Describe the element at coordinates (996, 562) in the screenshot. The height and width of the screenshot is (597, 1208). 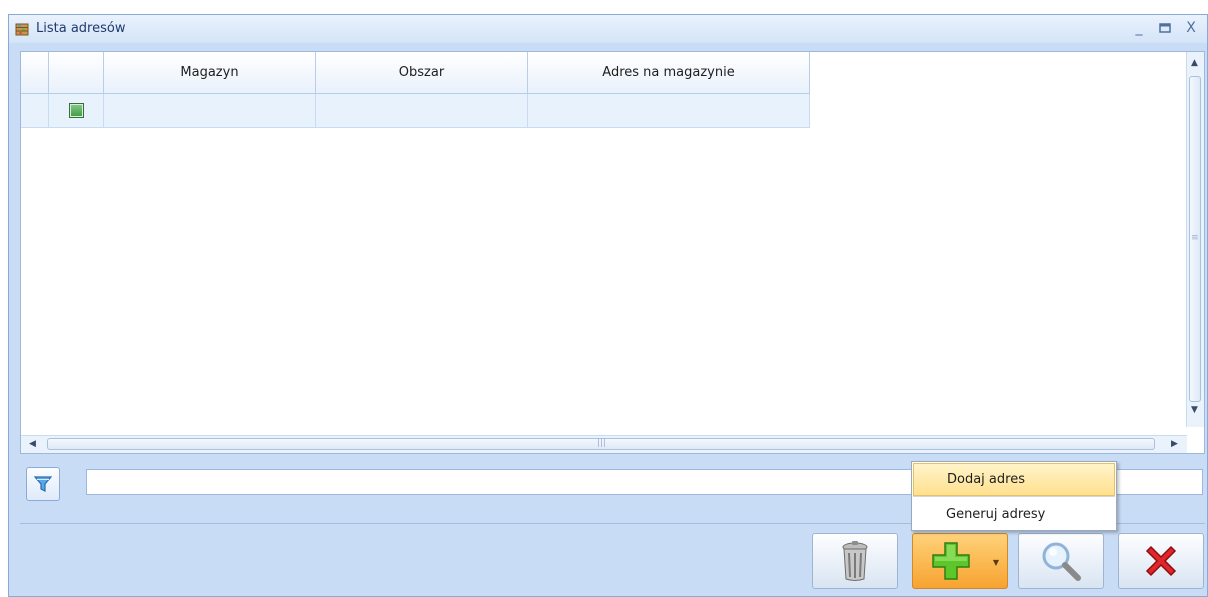
I see `chevron-down-icon: ▼` at that location.